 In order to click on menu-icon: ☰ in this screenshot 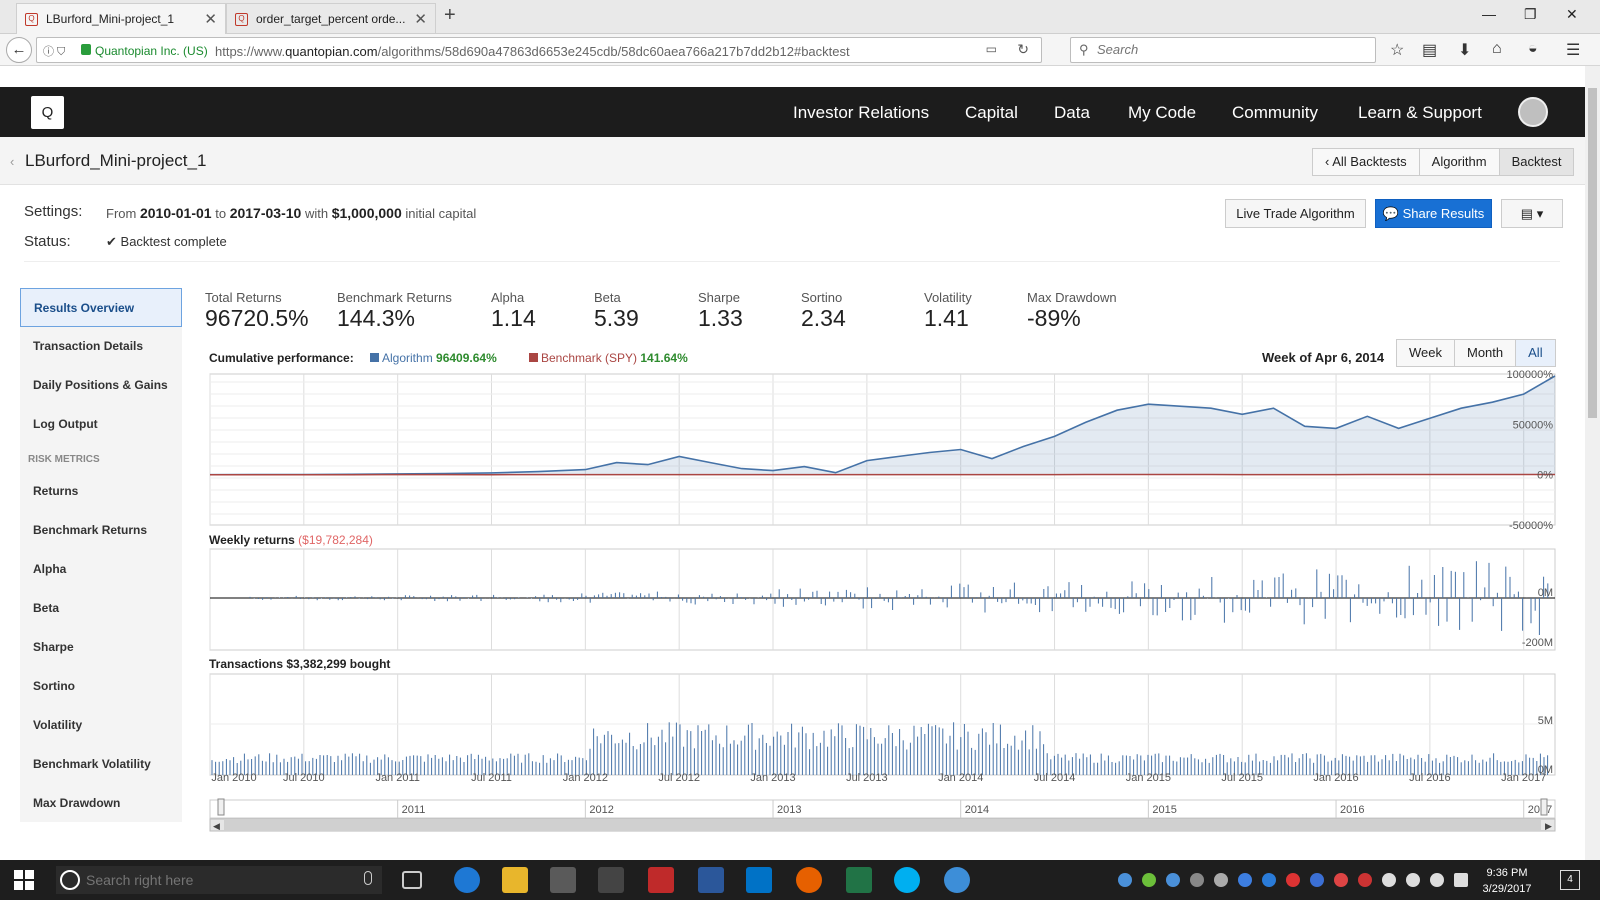, I will do `click(1573, 50)`.